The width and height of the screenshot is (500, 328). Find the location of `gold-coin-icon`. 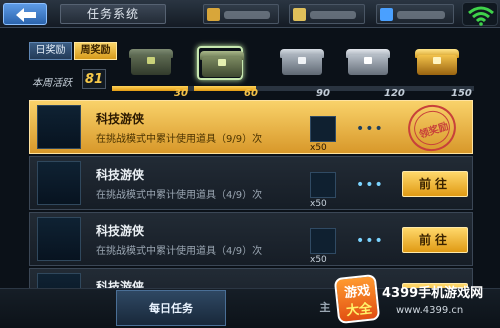

gold-coin-icon is located at coordinates (213, 14).